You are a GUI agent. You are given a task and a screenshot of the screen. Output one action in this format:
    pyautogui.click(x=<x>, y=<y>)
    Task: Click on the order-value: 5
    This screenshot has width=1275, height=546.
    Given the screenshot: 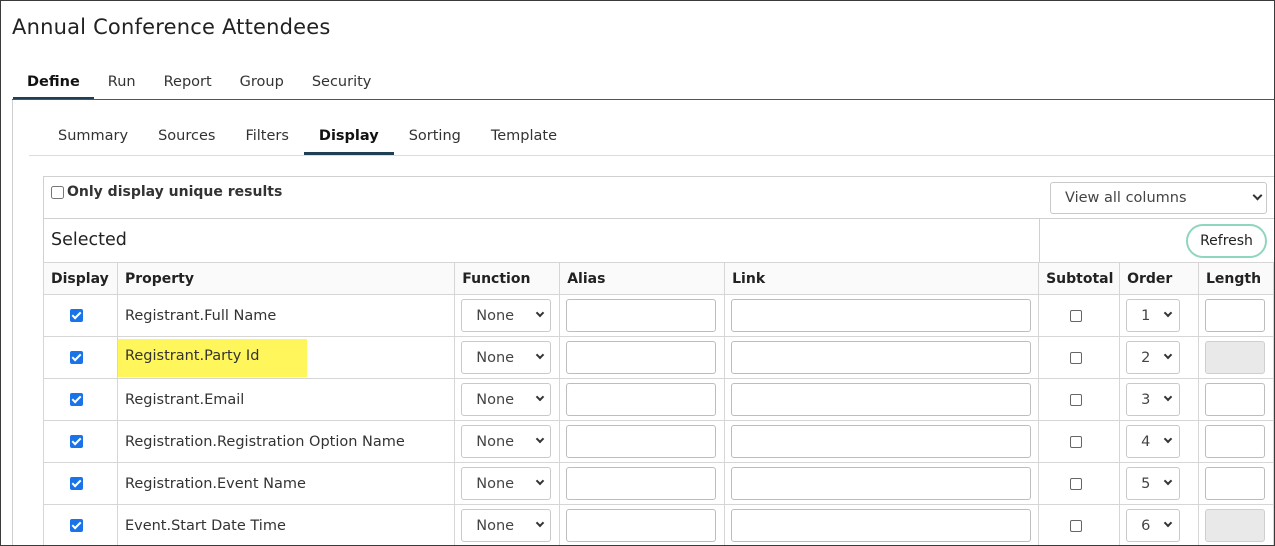 What is the action you would take?
    pyautogui.click(x=1146, y=484)
    